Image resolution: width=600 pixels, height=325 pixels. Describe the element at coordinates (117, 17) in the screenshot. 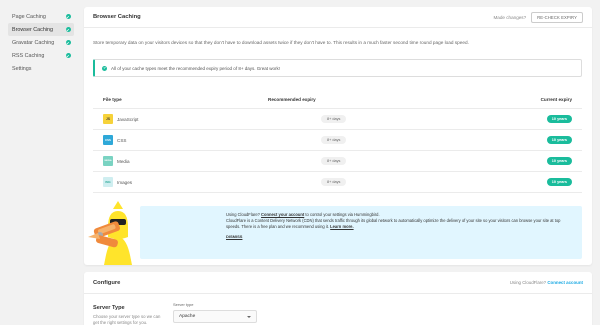

I see `page-title: Browser Caching` at that location.